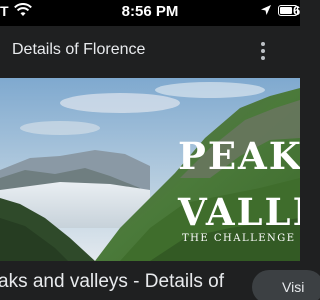  What do you see at coordinates (112, 282) in the screenshot?
I see `result-heading: aks and valleys - Details of` at bounding box center [112, 282].